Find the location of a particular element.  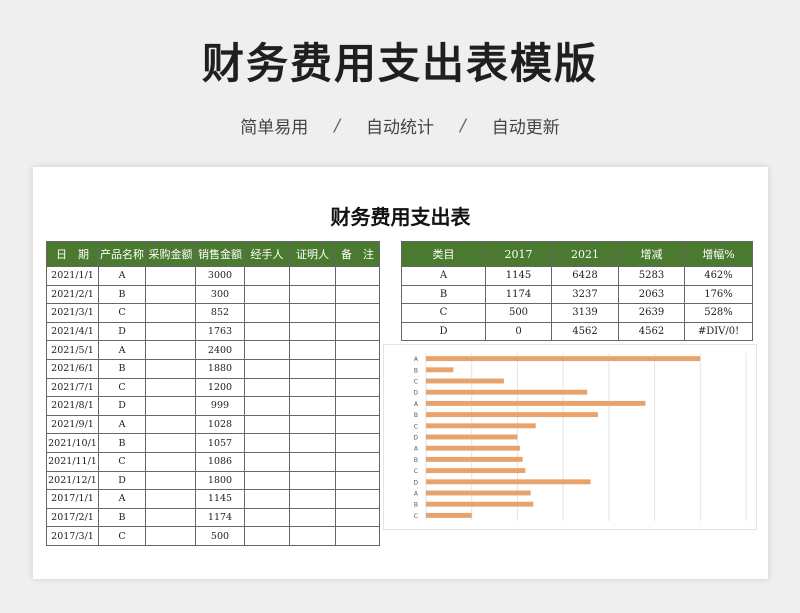

table-cell: 1200 is located at coordinates (220, 387).